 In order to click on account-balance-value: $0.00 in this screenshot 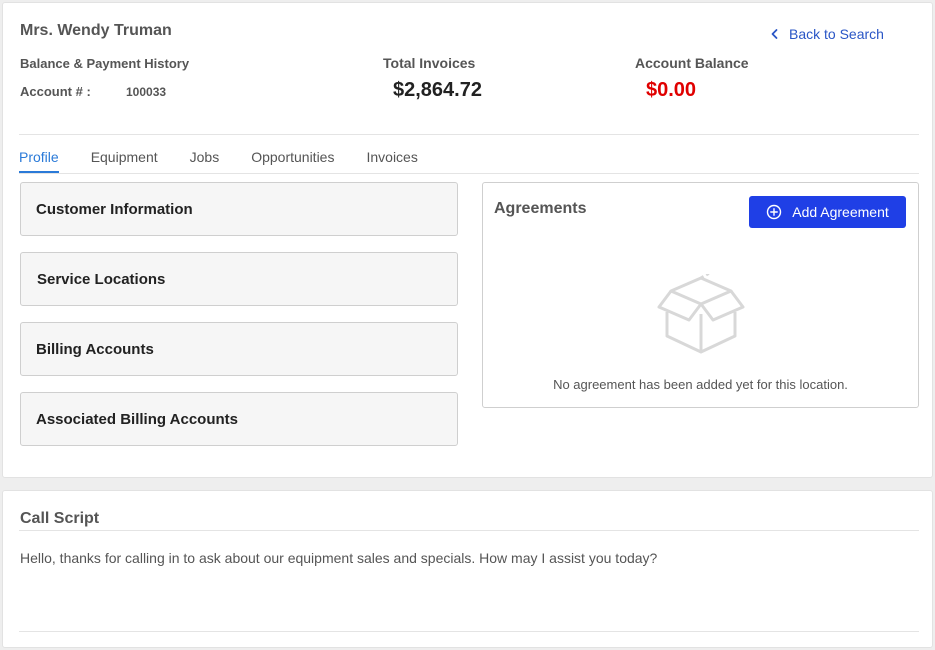, I will do `click(671, 90)`.